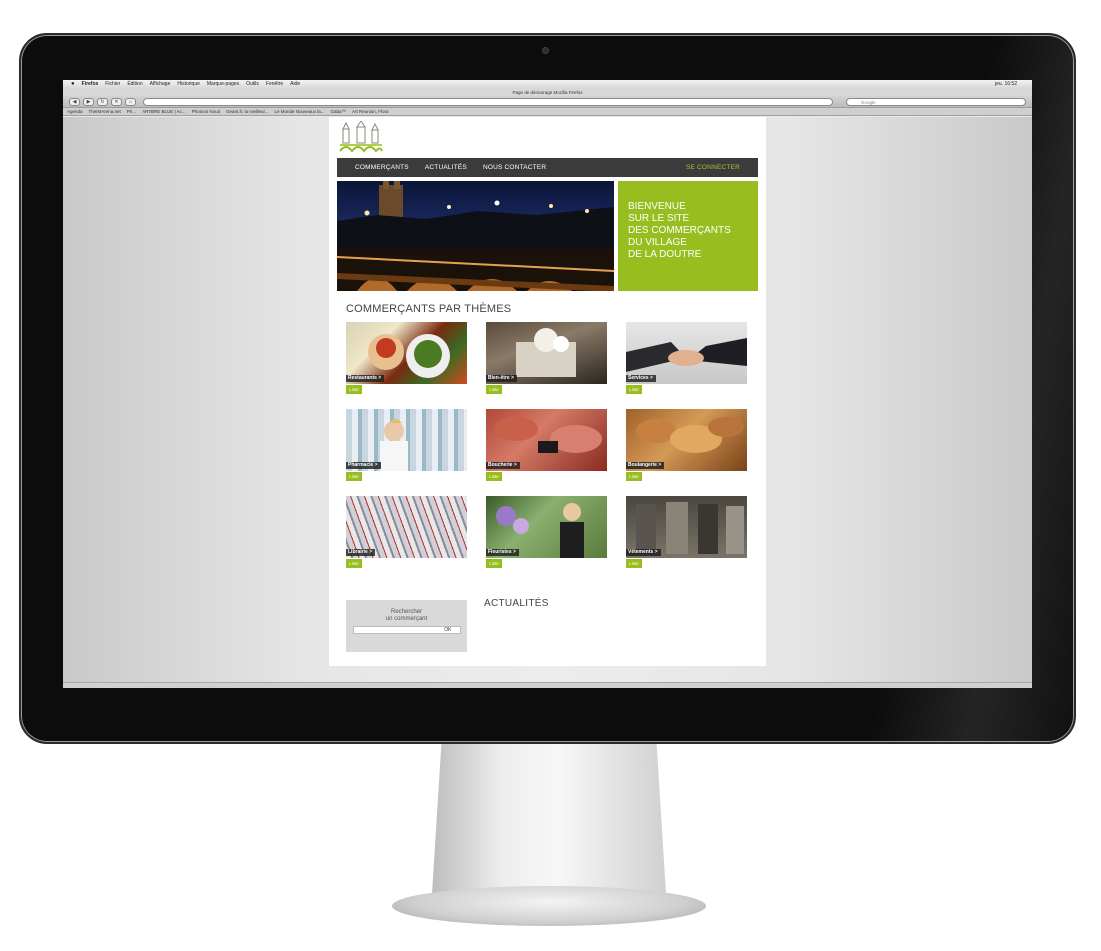 This screenshot has width=1101, height=951. I want to click on theme-card-boulangerie: Boulangerie > Liste, so click(686, 445).